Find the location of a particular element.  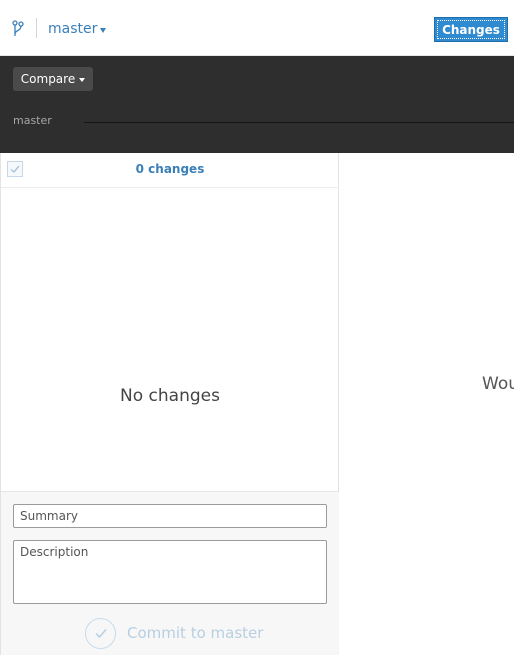

summary-input is located at coordinates (170, 516).